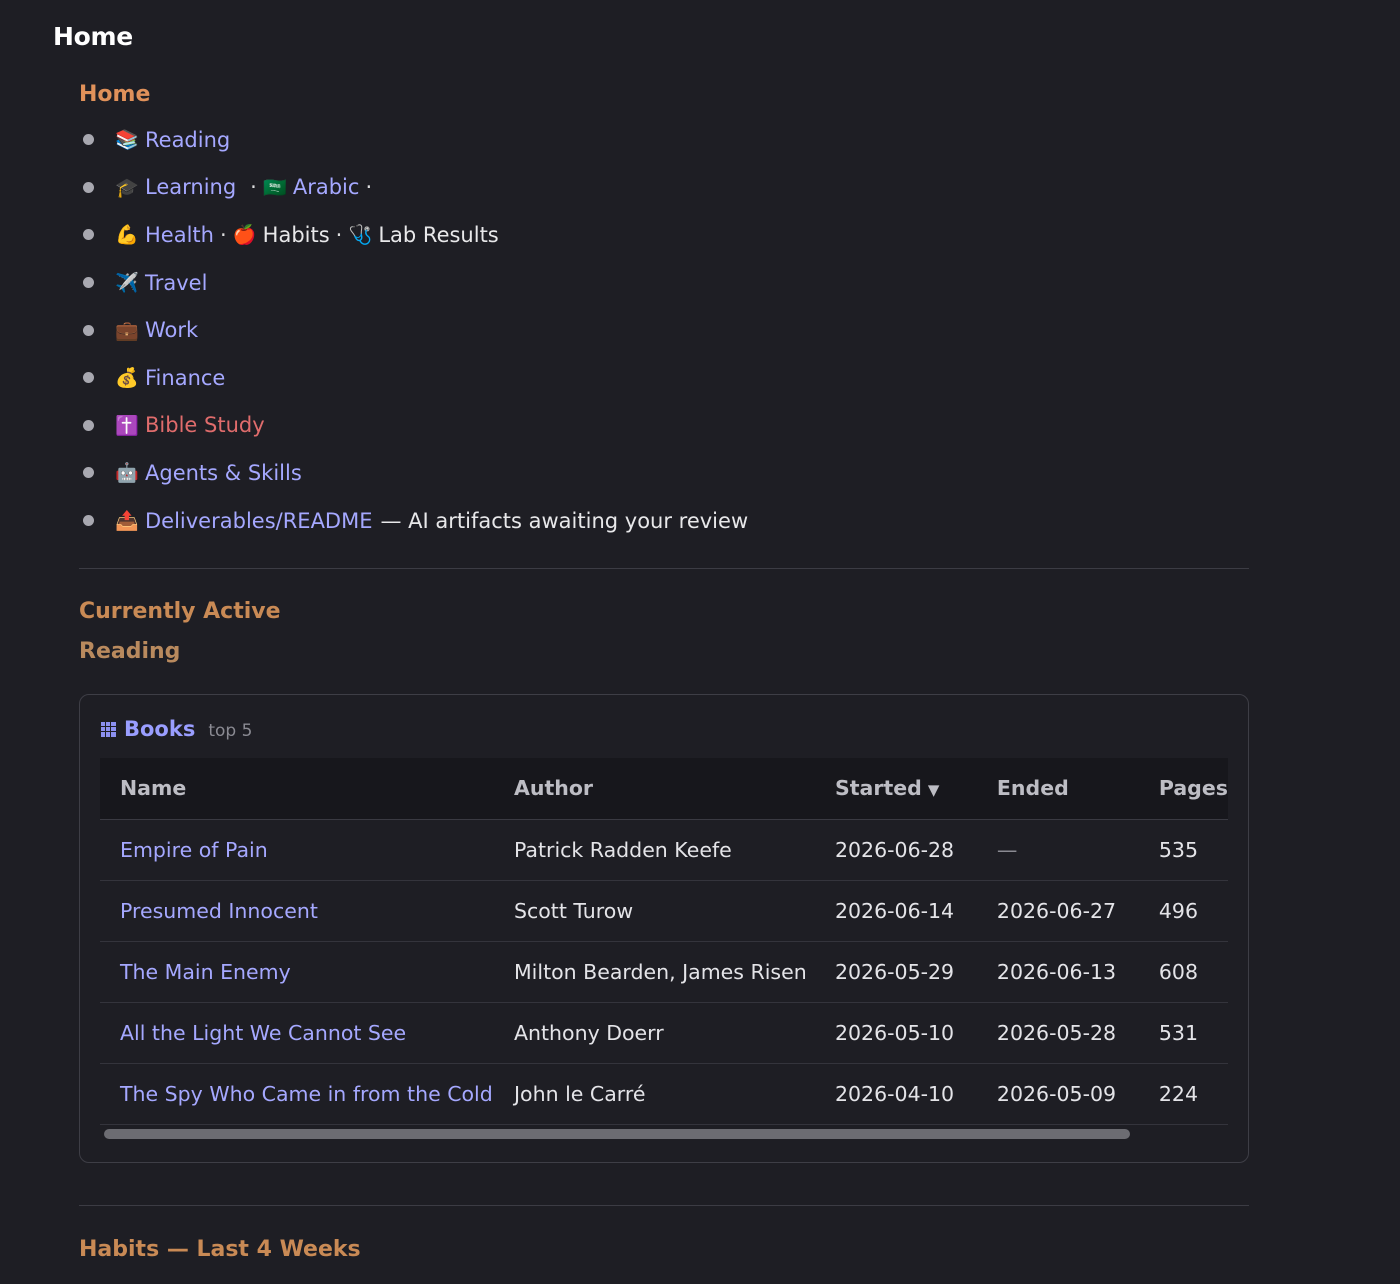 The width and height of the screenshot is (1400, 1284). I want to click on learning-link: Learning, so click(190, 187).